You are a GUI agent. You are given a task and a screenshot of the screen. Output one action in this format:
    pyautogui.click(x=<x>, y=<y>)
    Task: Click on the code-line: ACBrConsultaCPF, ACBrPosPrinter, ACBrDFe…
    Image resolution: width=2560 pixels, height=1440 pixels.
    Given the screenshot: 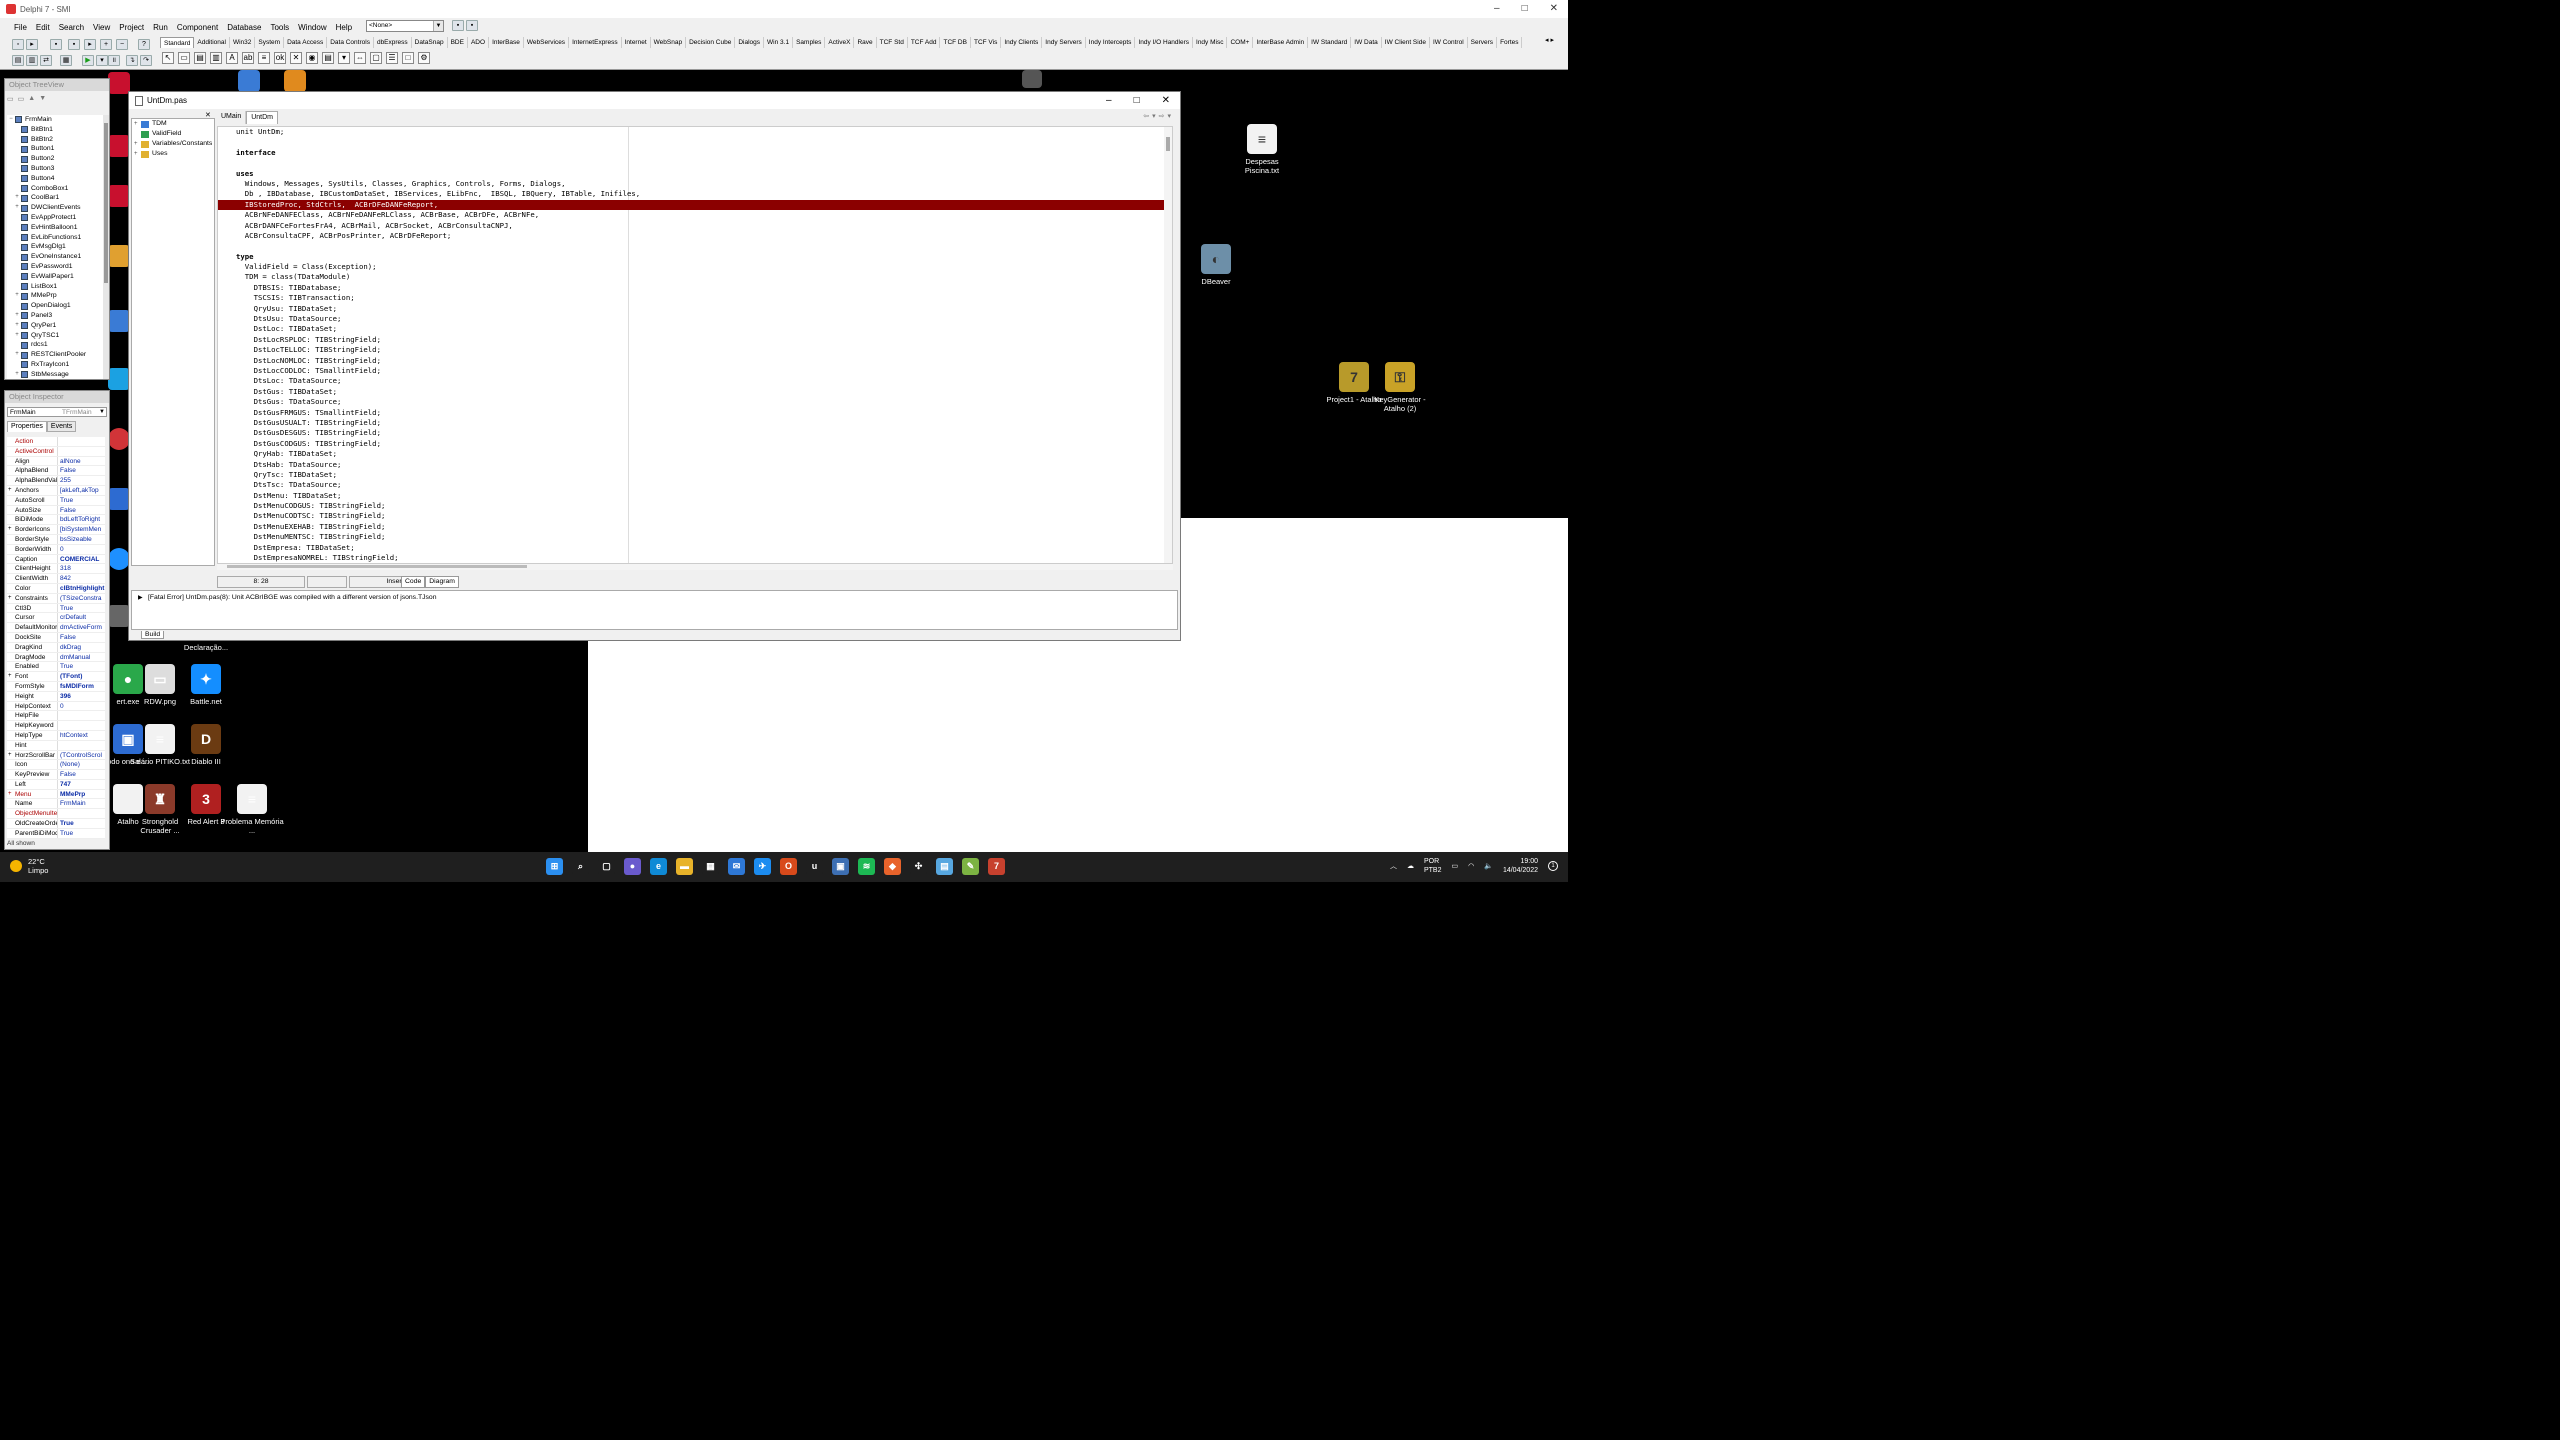 What is the action you would take?
    pyautogui.click(x=695, y=236)
    